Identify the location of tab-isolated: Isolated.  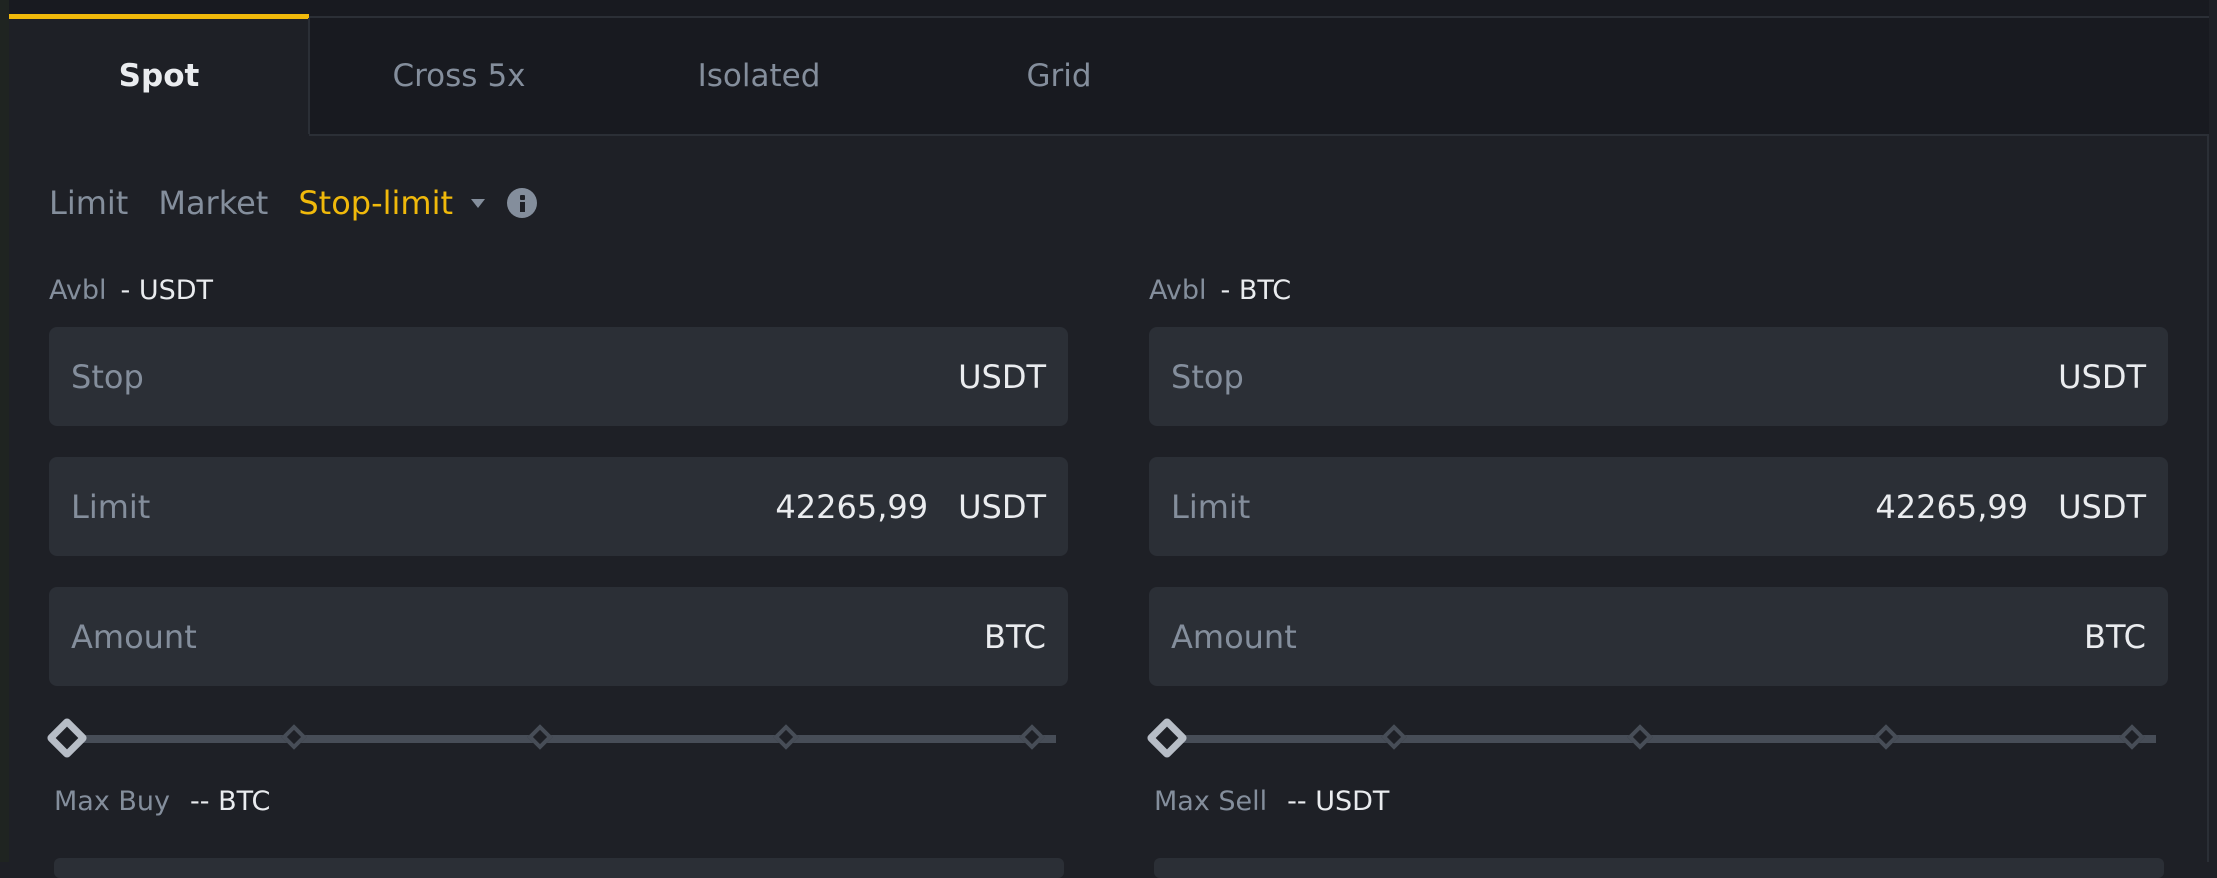
(759, 76).